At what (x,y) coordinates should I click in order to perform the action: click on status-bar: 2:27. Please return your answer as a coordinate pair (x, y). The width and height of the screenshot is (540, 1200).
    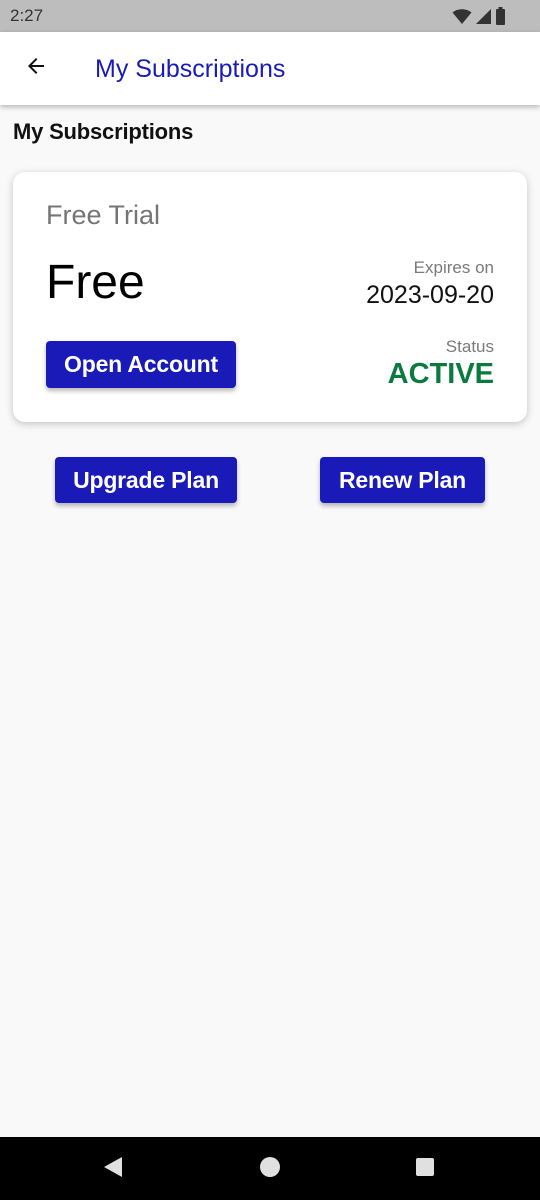
    Looking at the image, I should click on (270, 16).